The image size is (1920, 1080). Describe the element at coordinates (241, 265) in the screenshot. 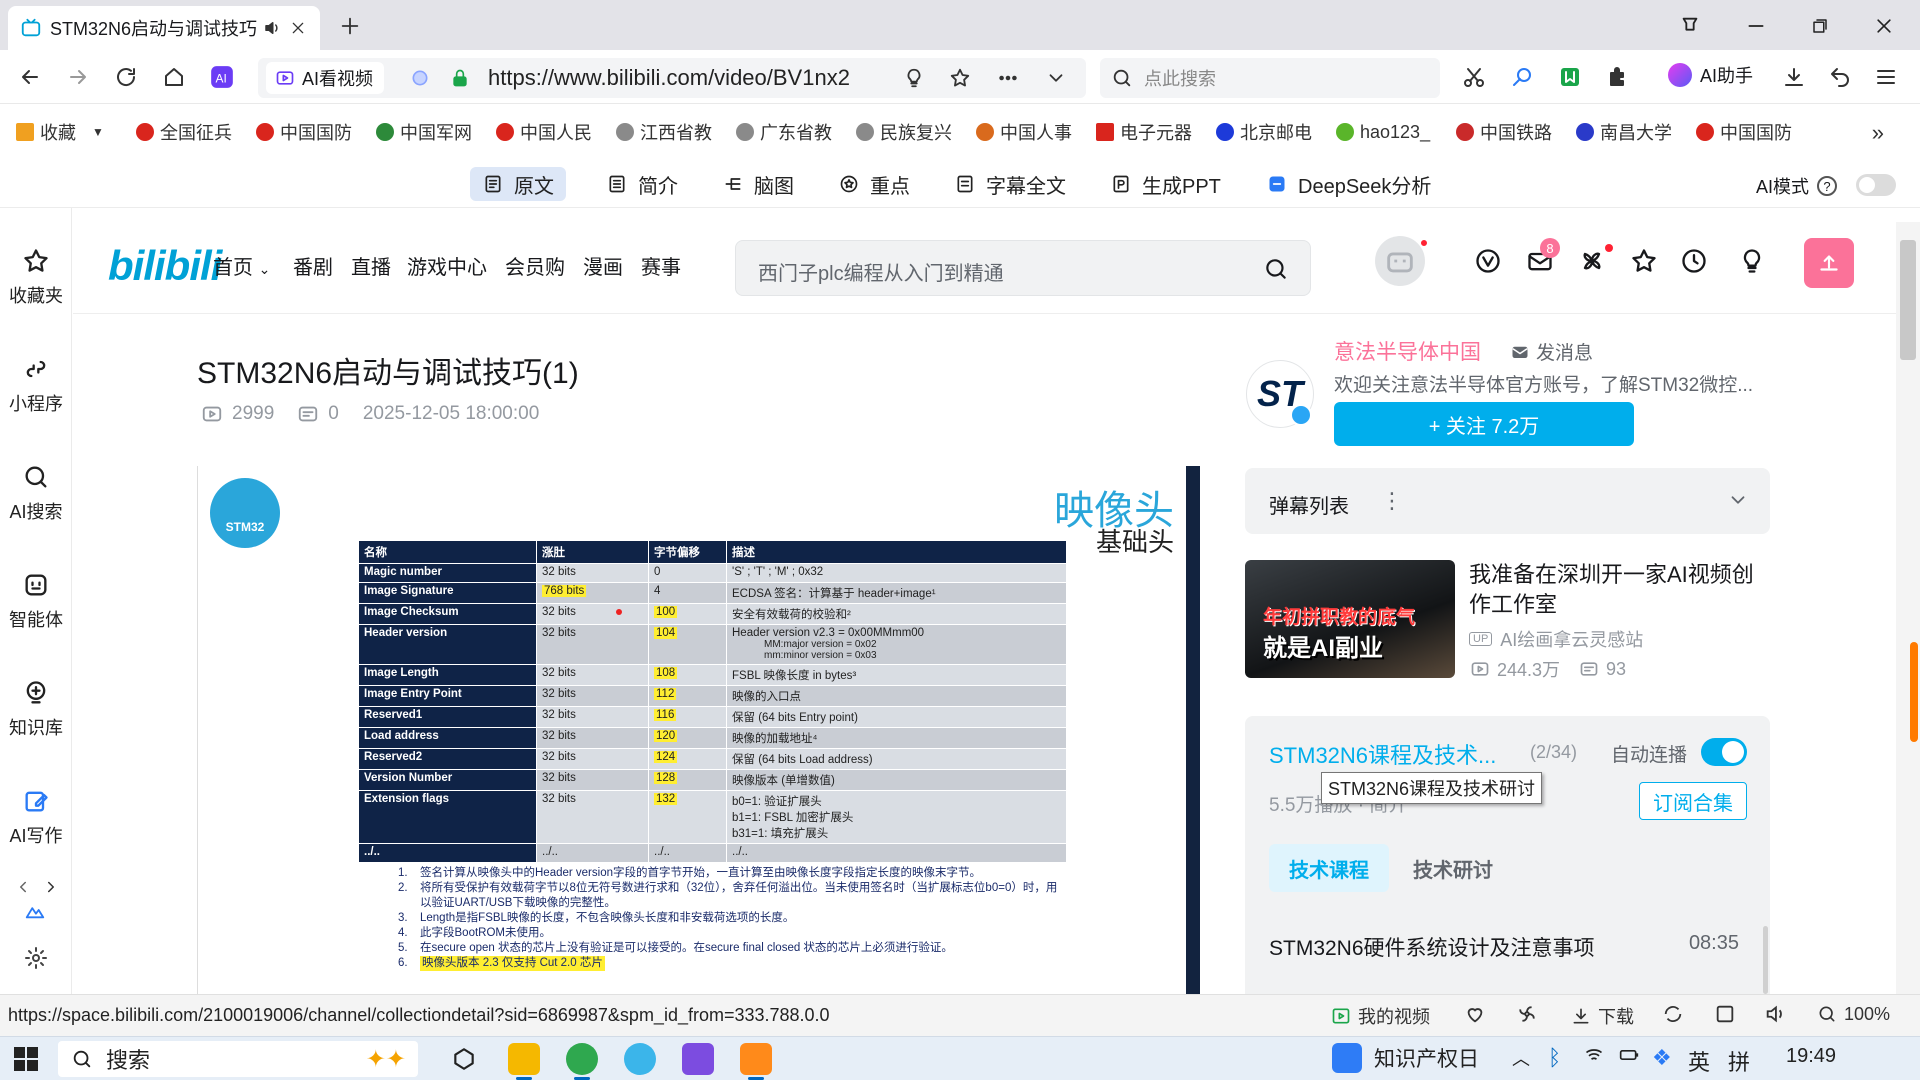

I see `nav-home: 首页 ⌄` at that location.